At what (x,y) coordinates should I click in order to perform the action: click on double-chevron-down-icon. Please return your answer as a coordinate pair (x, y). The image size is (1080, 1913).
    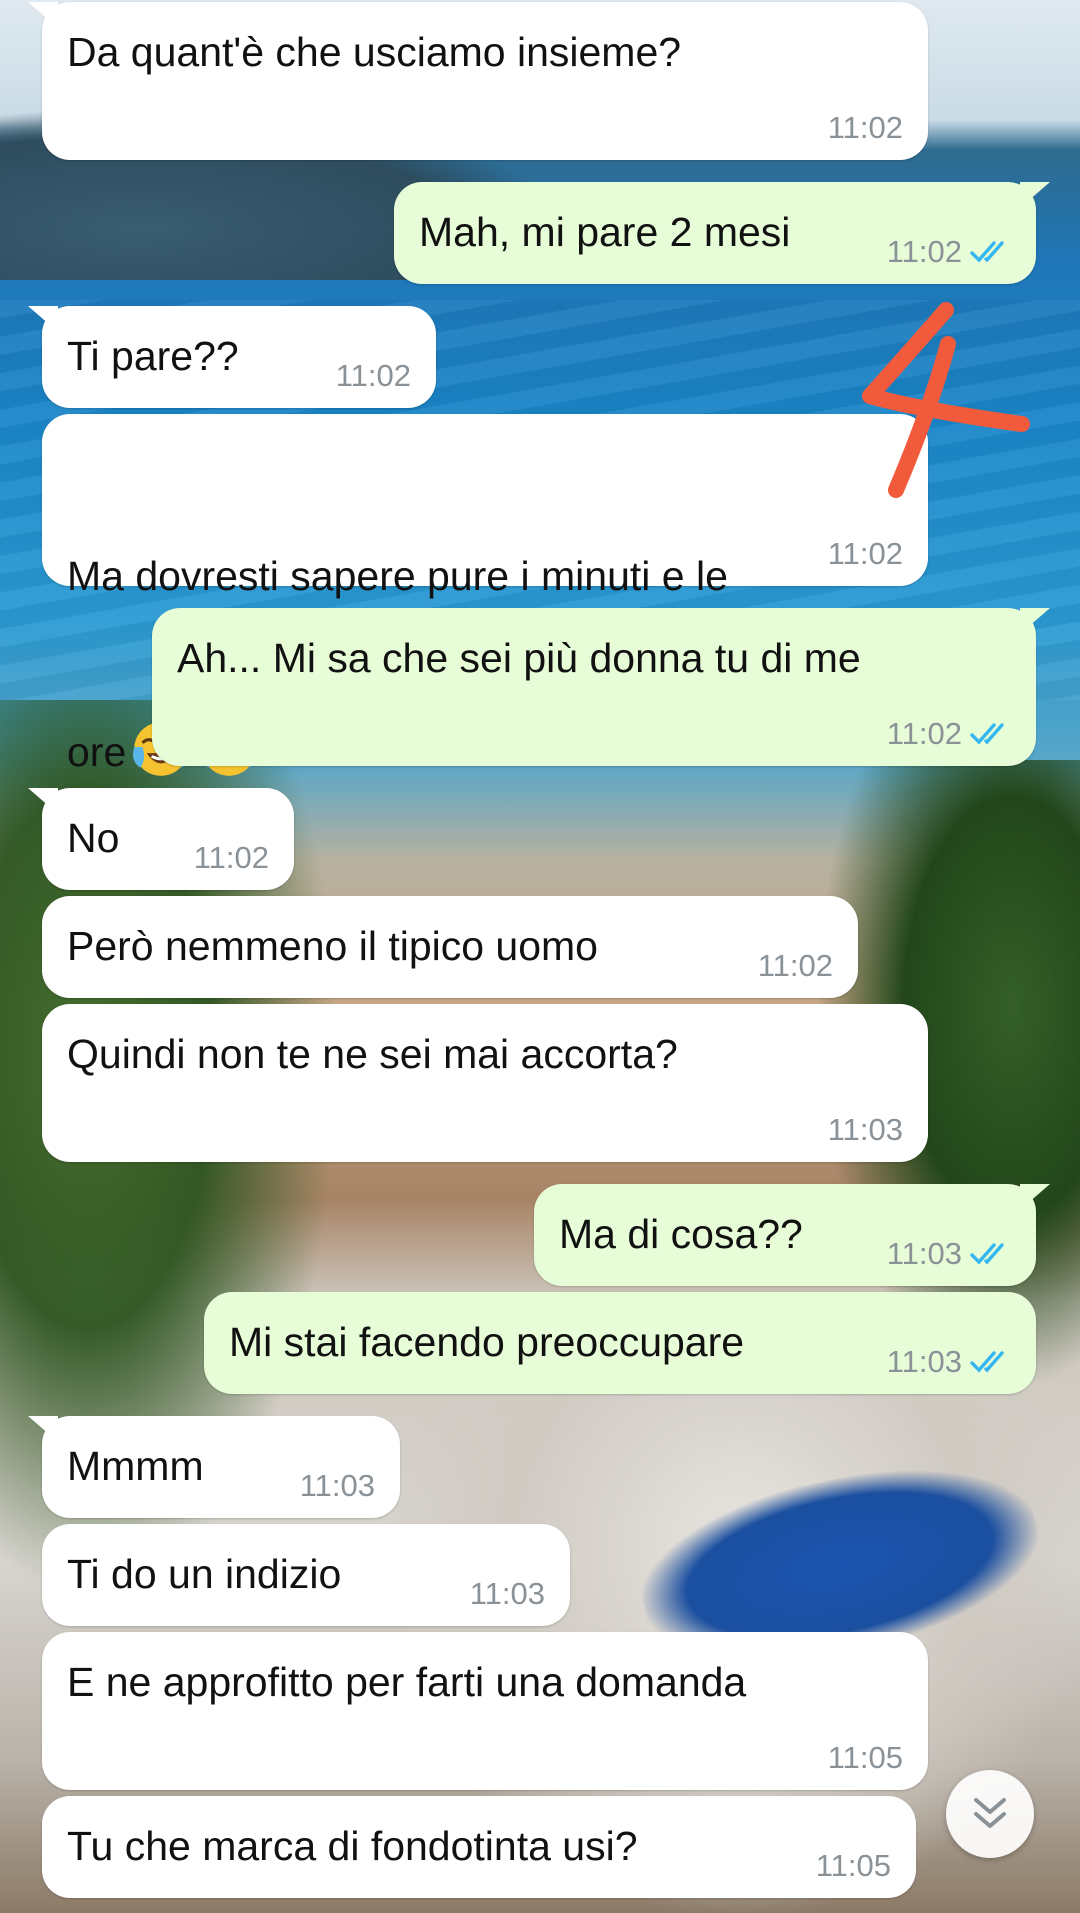
    Looking at the image, I should click on (990, 1813).